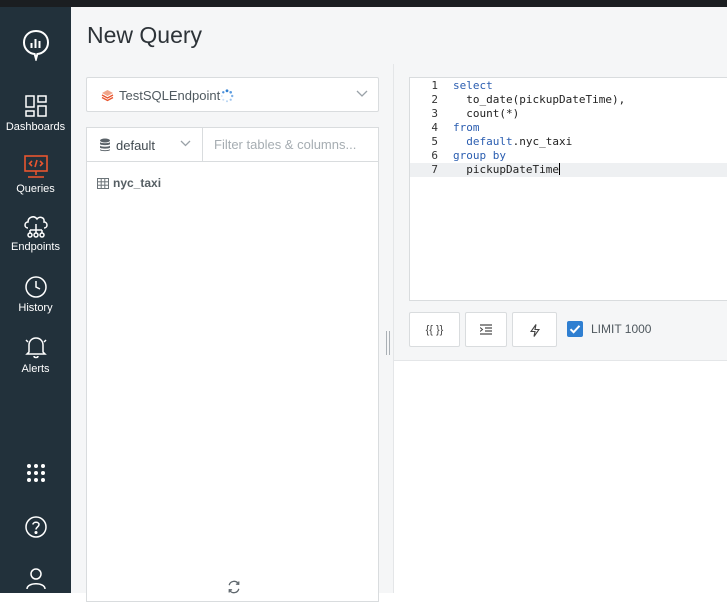  I want to click on top-bar, so click(363, 3).